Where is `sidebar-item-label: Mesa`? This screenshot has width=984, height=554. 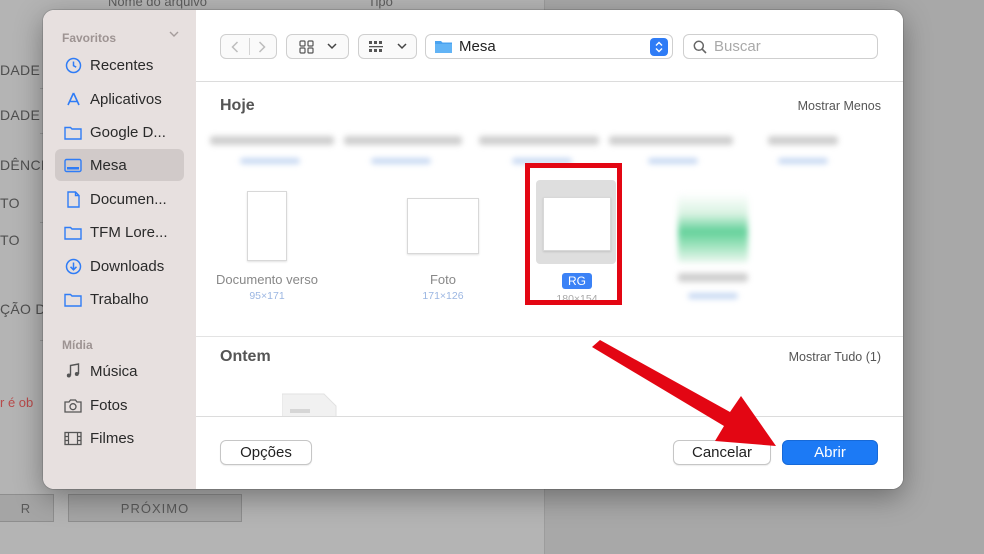
sidebar-item-label: Mesa is located at coordinates (108, 165).